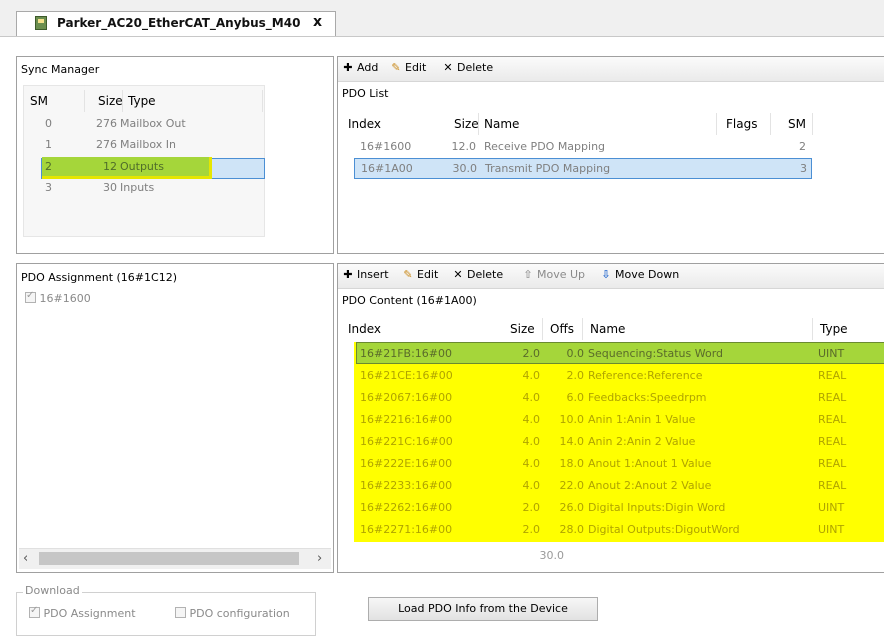  Describe the element at coordinates (106, 144) in the screenshot. I see `size-cell: 276` at that location.